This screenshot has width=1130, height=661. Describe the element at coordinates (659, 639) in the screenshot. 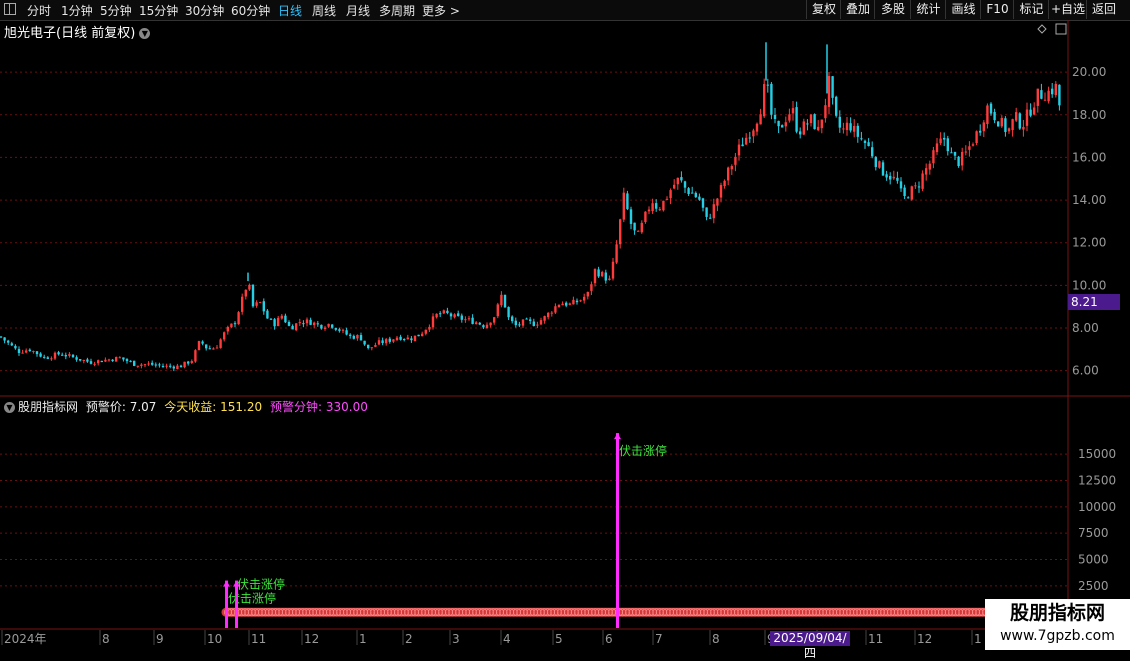

I see `time-tick-label: 7` at that location.